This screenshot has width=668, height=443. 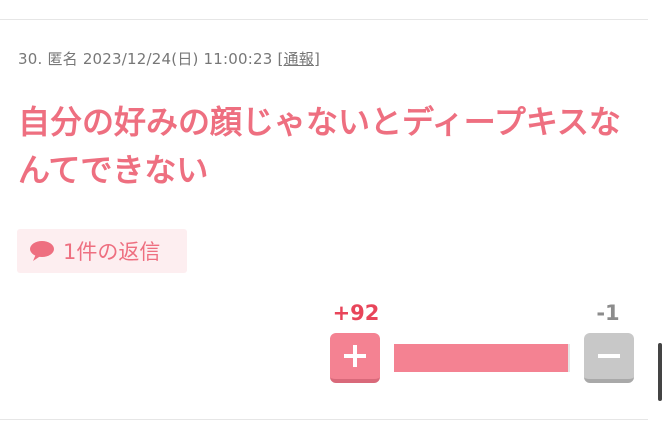 I want to click on reply-button: 1件の返信, so click(x=102, y=251).